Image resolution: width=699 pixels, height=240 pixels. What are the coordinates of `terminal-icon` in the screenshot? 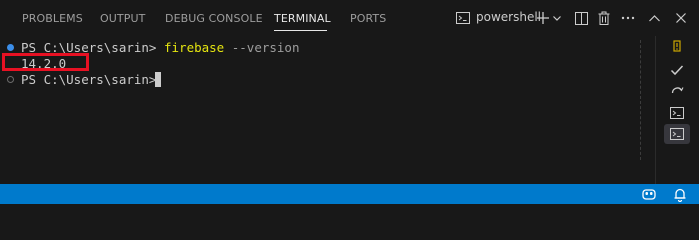 It's located at (463, 18).